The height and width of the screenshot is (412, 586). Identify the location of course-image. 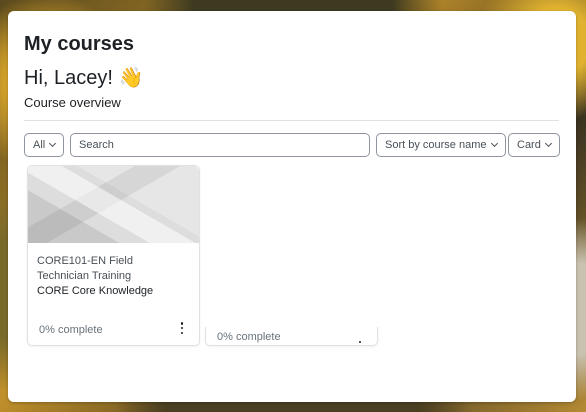
(113, 204).